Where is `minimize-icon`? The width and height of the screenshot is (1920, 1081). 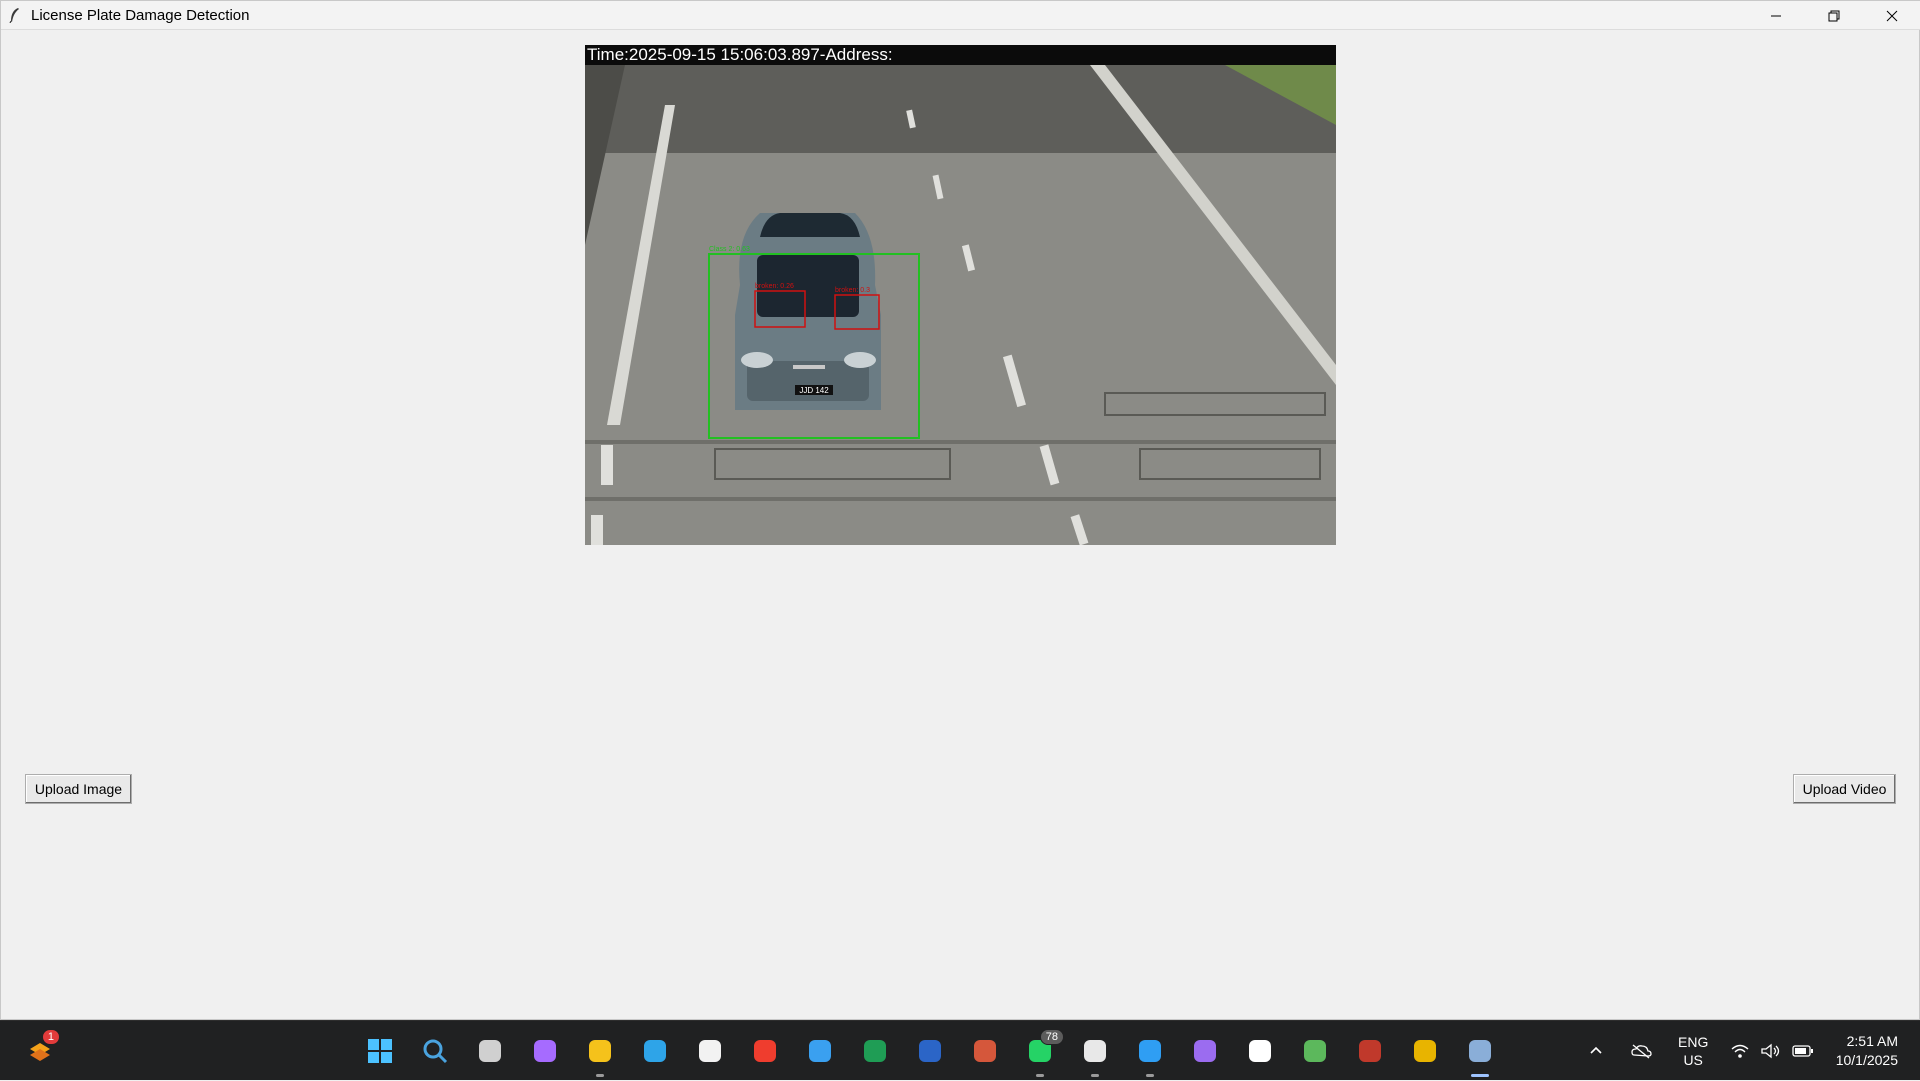
minimize-icon is located at coordinates (1776, 15).